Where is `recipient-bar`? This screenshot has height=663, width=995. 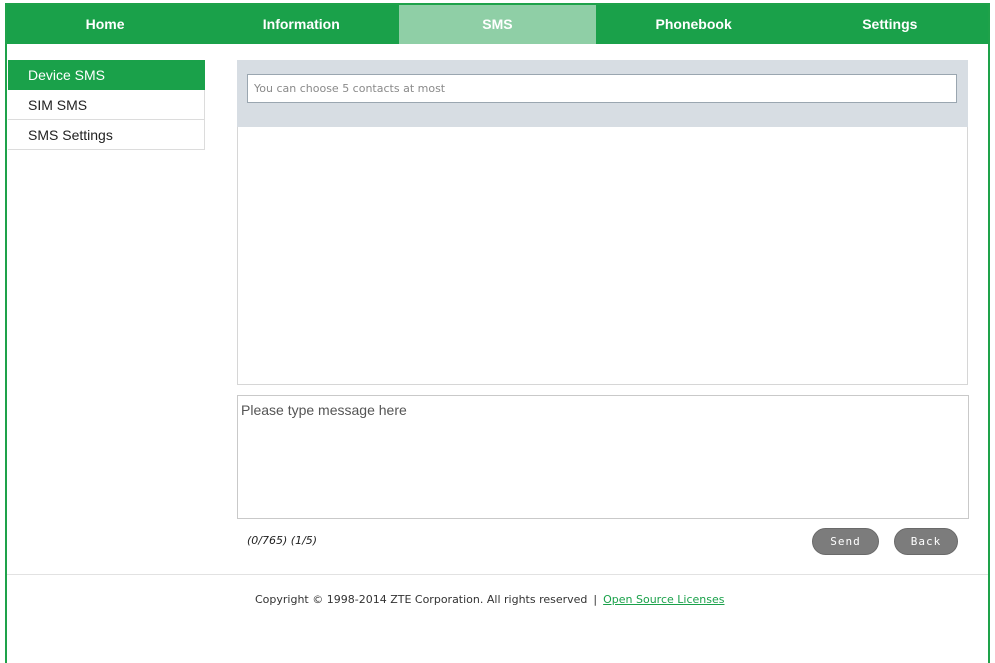 recipient-bar is located at coordinates (602, 93).